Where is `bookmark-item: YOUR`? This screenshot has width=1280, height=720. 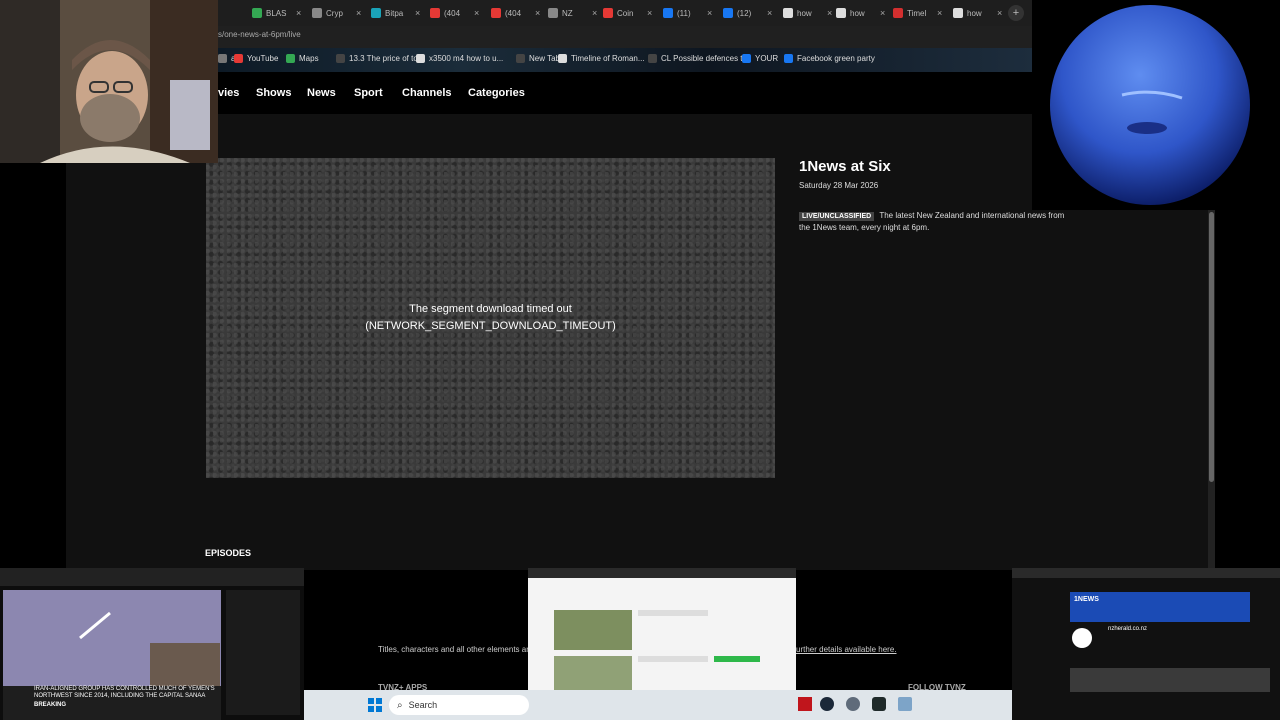 bookmark-item: YOUR is located at coordinates (760, 58).